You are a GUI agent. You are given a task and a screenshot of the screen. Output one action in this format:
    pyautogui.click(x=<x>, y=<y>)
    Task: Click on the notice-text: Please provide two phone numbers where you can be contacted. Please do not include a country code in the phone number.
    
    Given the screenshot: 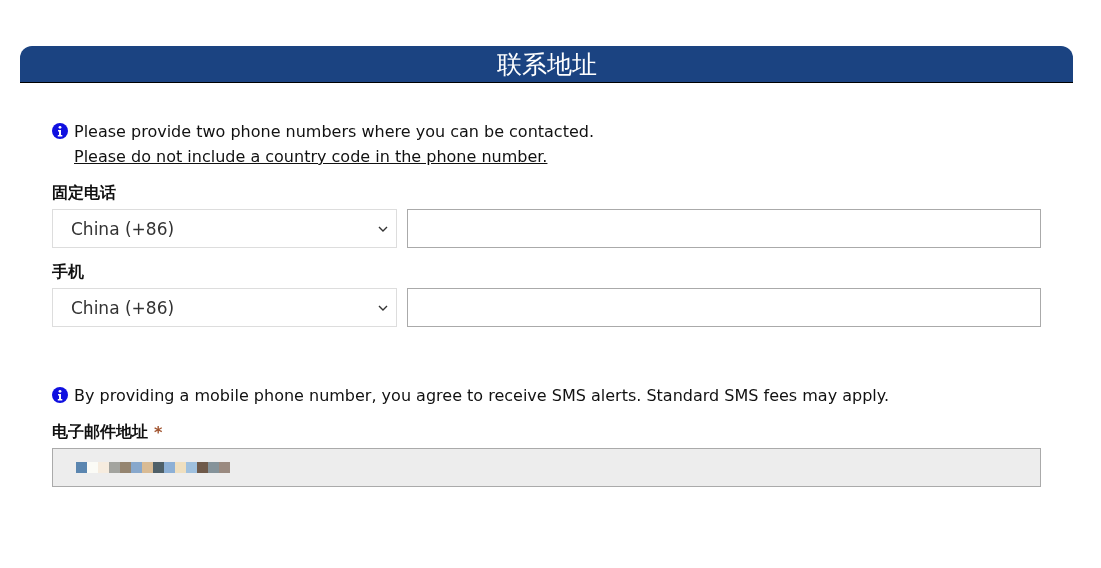 What is the action you would take?
    pyautogui.click(x=335, y=144)
    